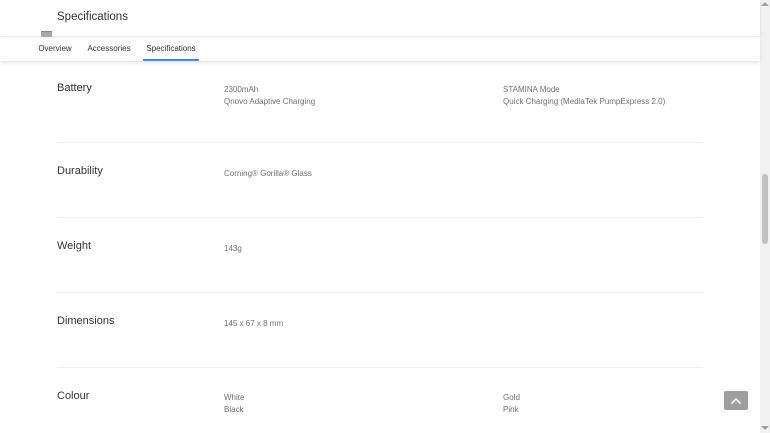 The image size is (770, 433). What do you see at coordinates (234, 397) in the screenshot?
I see `spec-value: White` at bounding box center [234, 397].